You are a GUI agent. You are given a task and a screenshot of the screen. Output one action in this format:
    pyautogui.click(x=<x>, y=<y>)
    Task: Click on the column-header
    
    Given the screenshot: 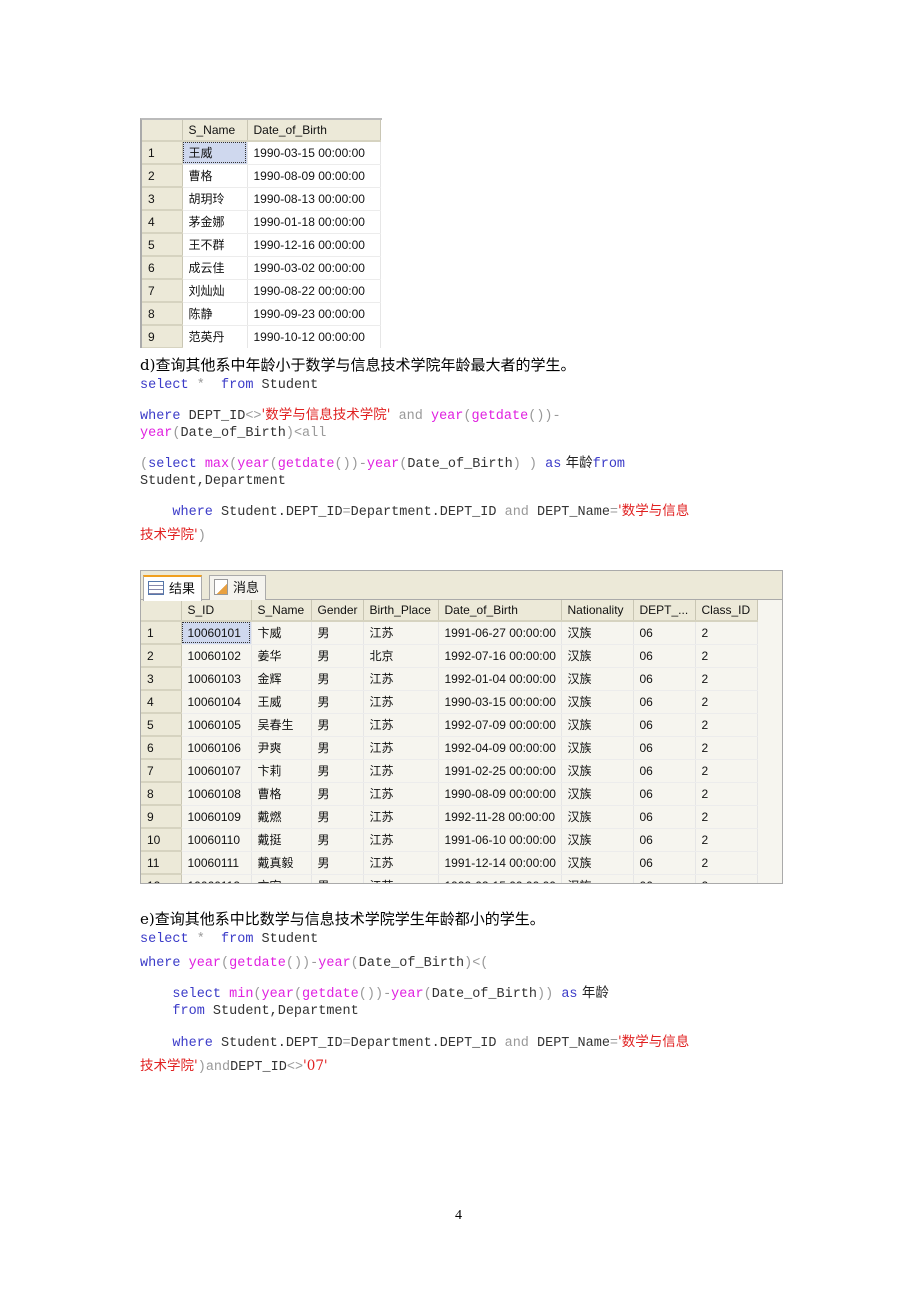 What is the action you would take?
    pyautogui.click(x=162, y=131)
    